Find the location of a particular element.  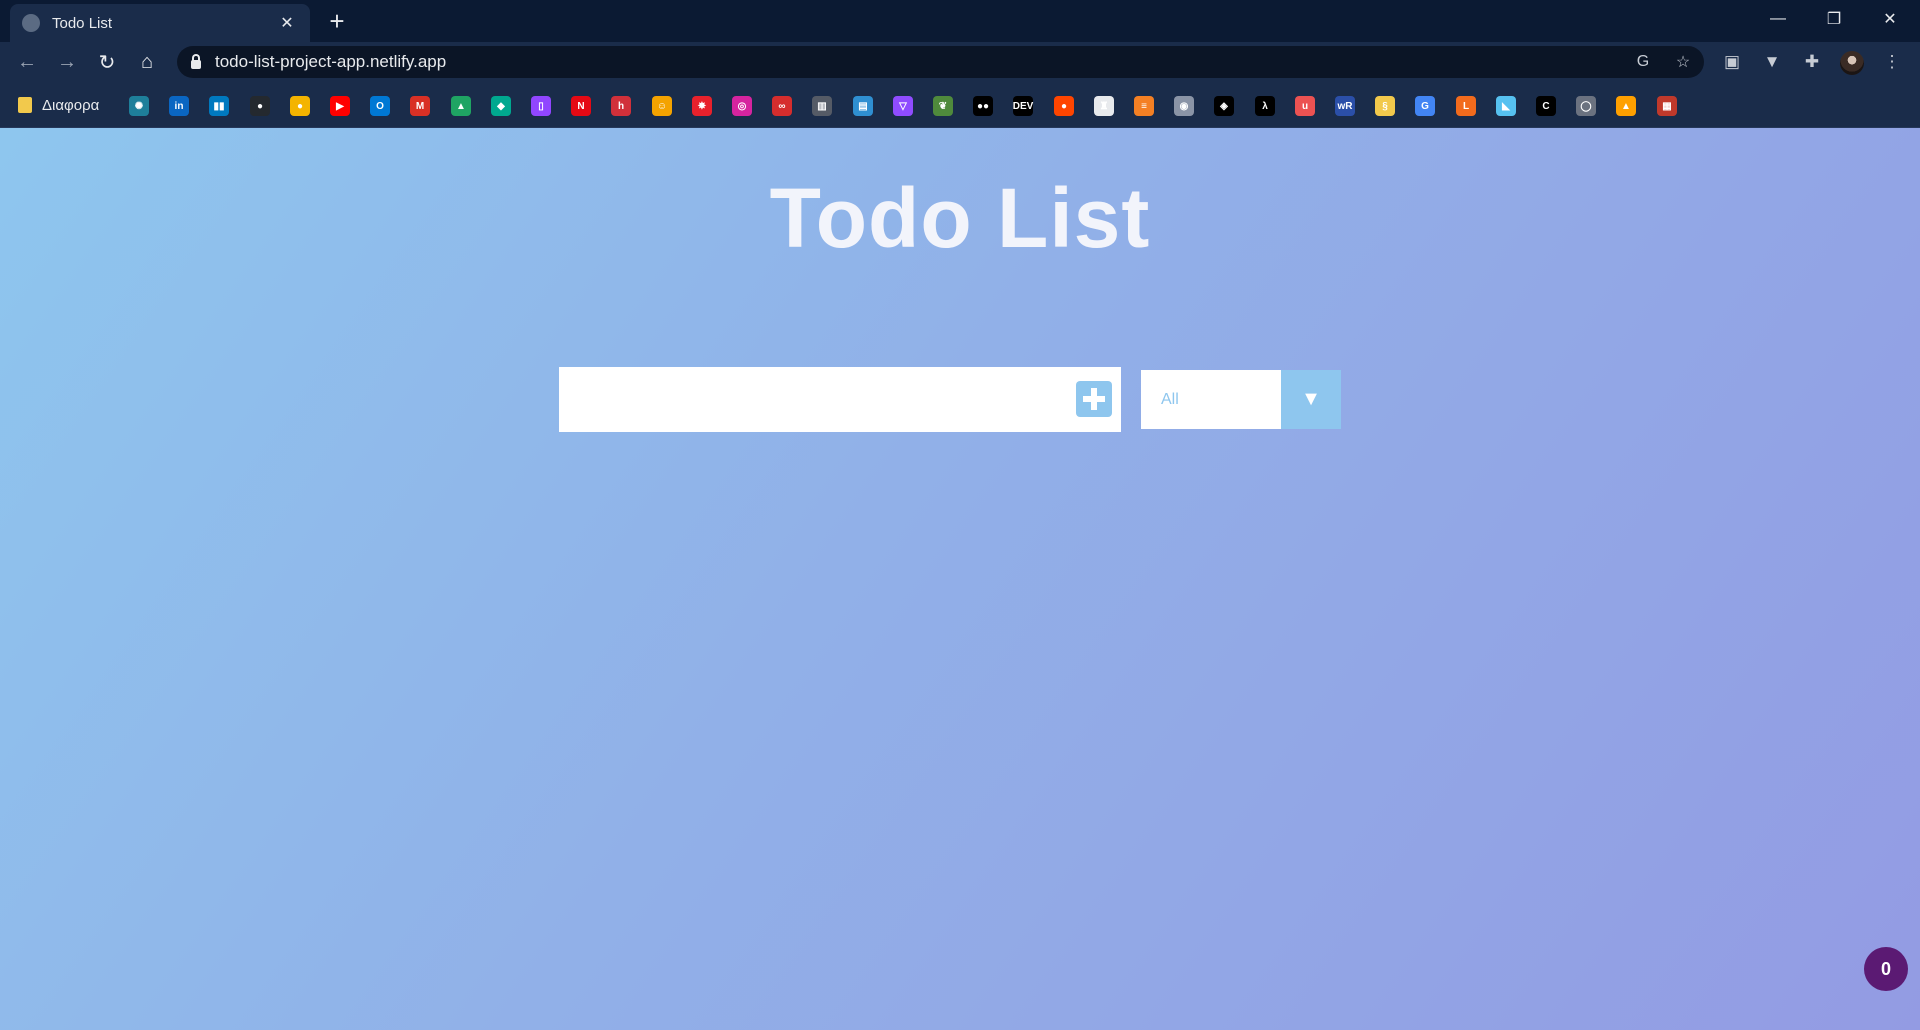

youtube-icon: ▶ is located at coordinates (340, 106).